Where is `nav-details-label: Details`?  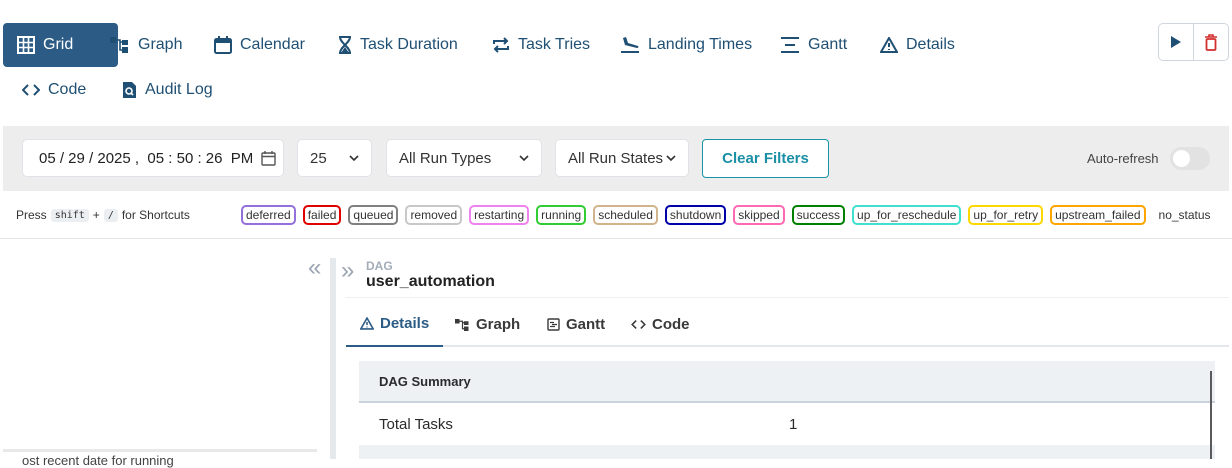
nav-details-label: Details is located at coordinates (930, 44).